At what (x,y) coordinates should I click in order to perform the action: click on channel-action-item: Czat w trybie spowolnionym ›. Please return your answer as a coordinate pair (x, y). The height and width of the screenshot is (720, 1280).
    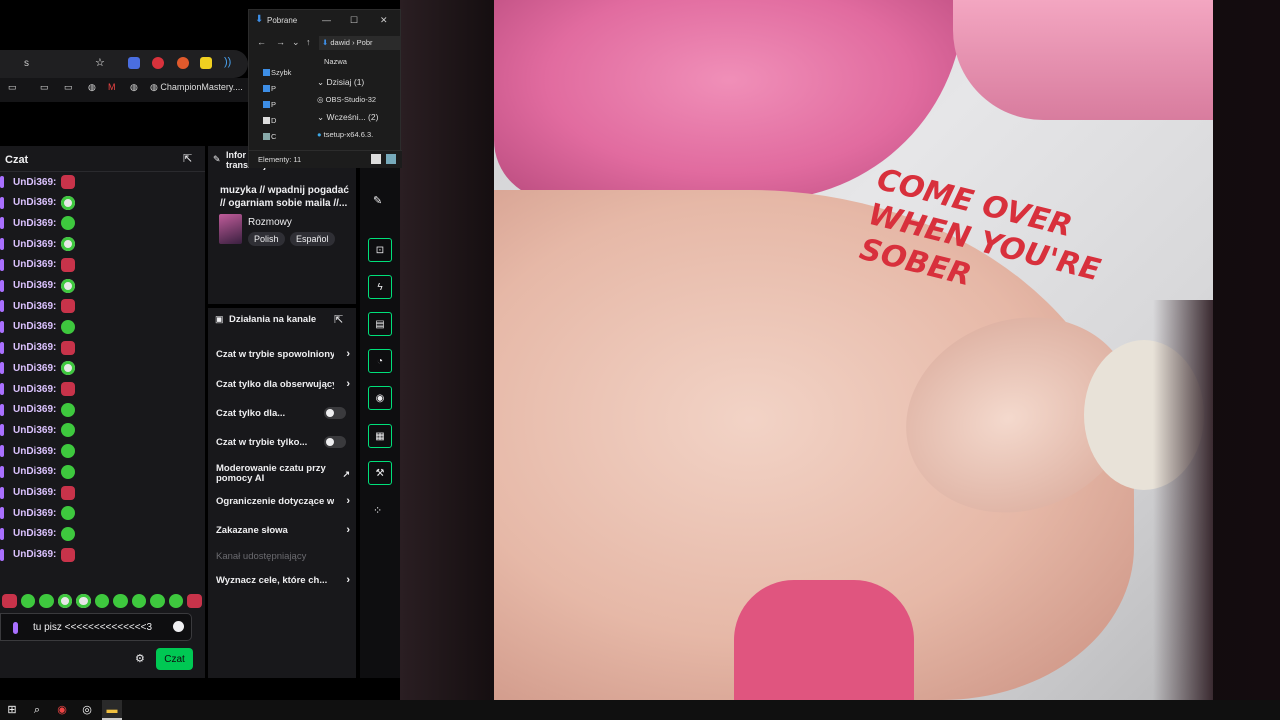
    Looking at the image, I should click on (284, 354).